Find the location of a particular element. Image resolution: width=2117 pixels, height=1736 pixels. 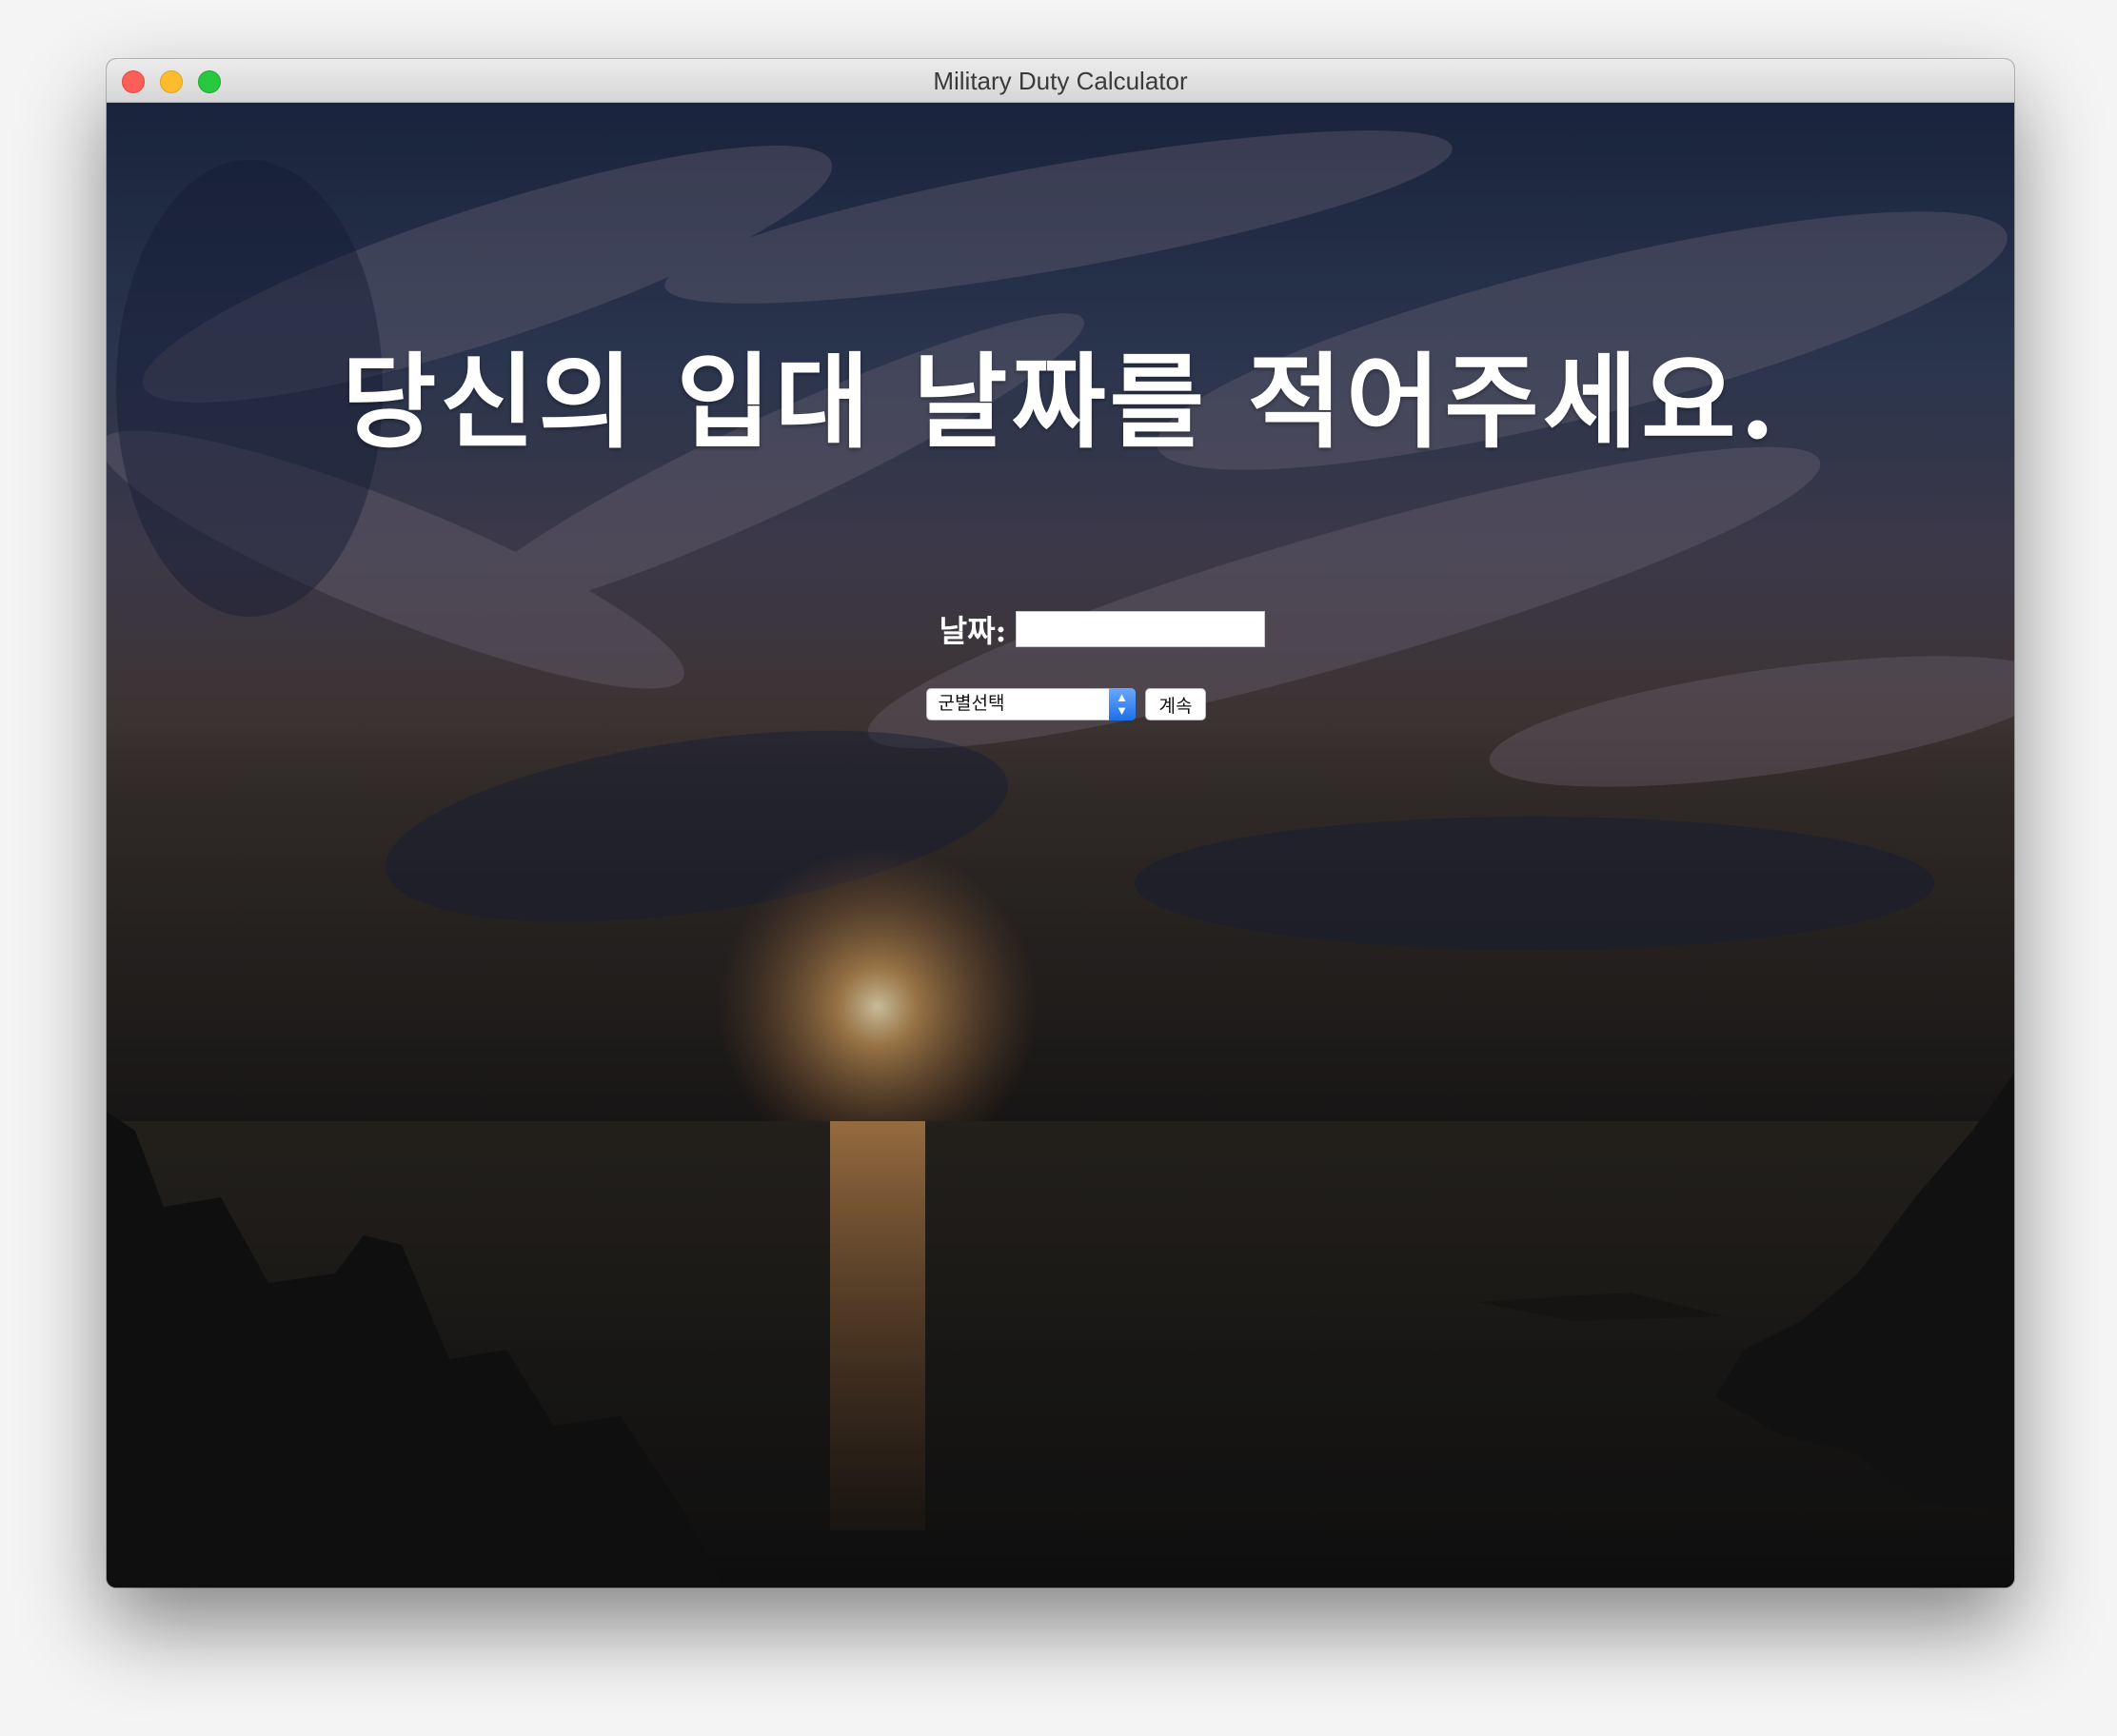

date-label: 날짜: is located at coordinates (973, 631).